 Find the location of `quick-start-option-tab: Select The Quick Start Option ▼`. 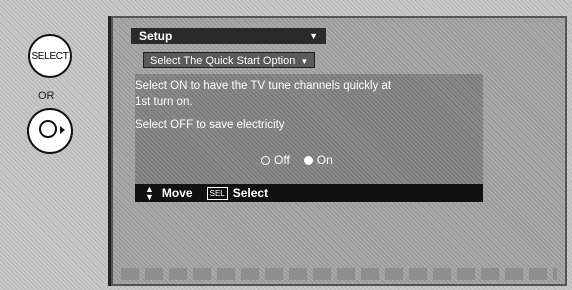

quick-start-option-tab: Select The Quick Start Option ▼ is located at coordinates (229, 60).